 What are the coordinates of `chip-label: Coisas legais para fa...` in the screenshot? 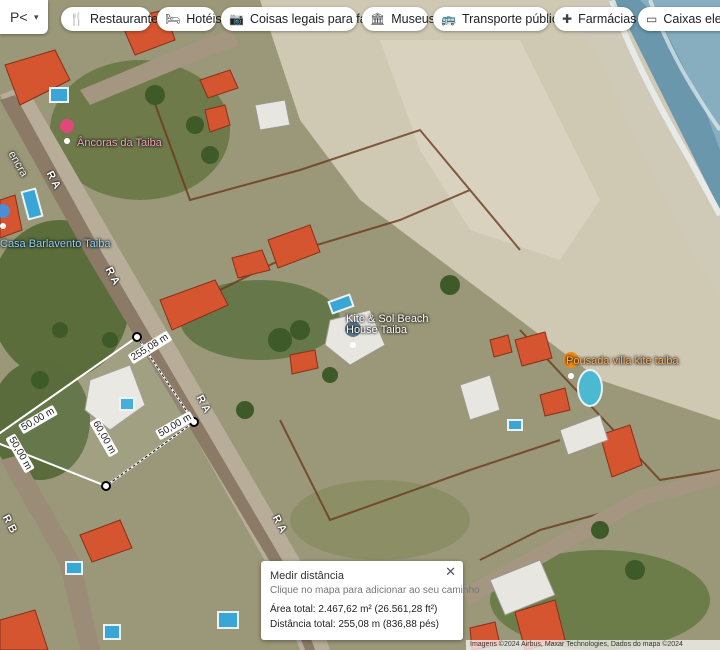 It's located at (313, 19).